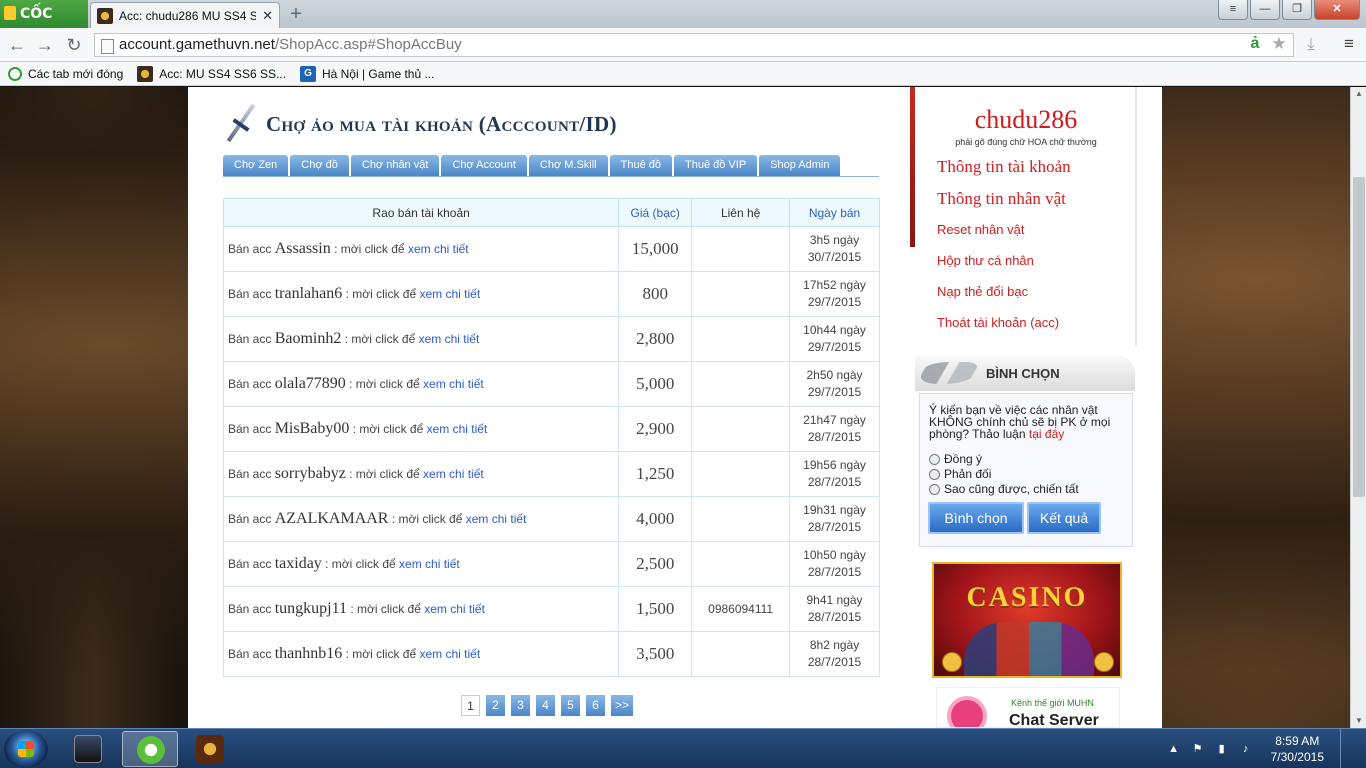 The width and height of the screenshot is (1366, 768). What do you see at coordinates (655, 212) in the screenshot?
I see `col-header-price: Giá (bạc)` at bounding box center [655, 212].